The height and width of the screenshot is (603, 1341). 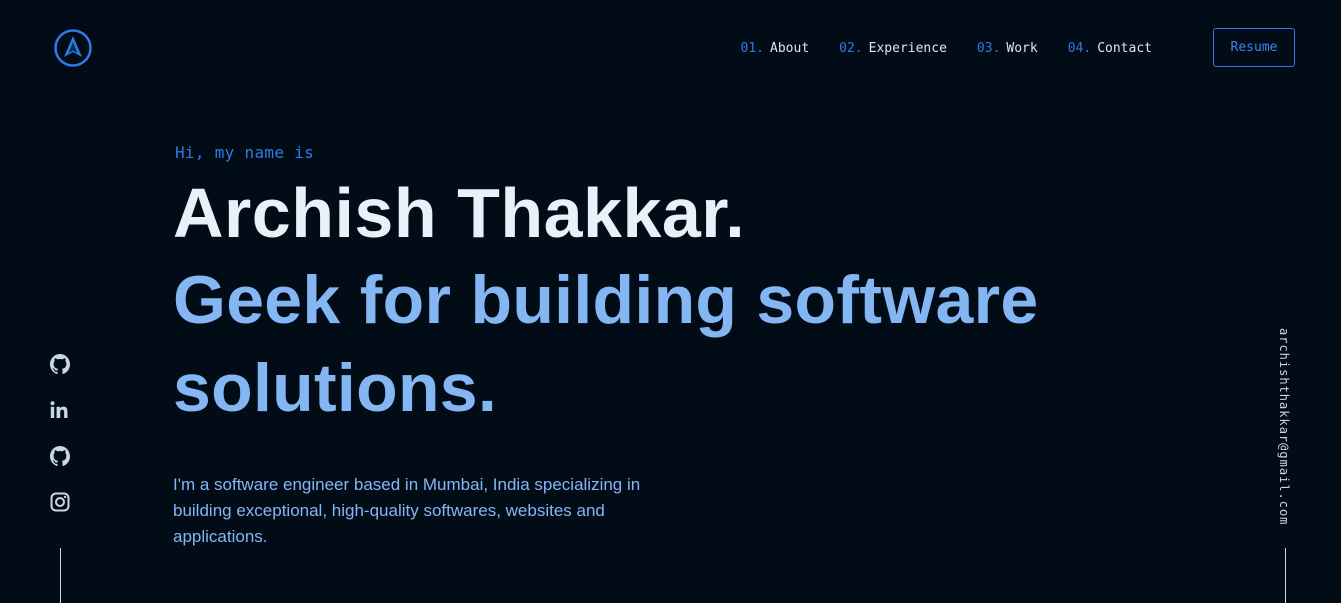 What do you see at coordinates (1079, 48) in the screenshot?
I see `nav-number: 04.` at bounding box center [1079, 48].